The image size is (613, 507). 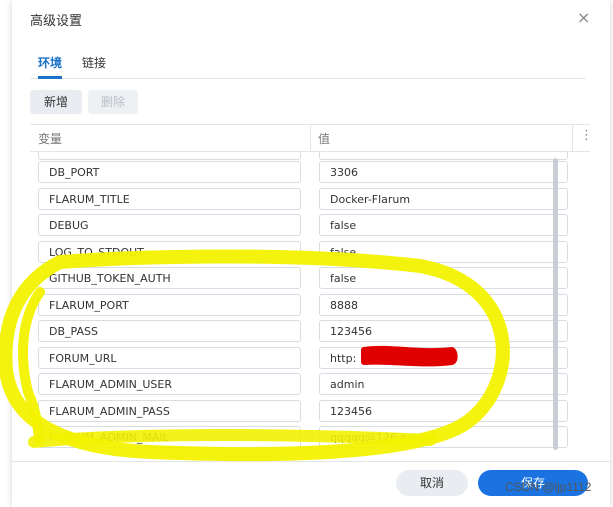 I want to click on variable-name-field: DB_PASS, so click(x=169, y=331).